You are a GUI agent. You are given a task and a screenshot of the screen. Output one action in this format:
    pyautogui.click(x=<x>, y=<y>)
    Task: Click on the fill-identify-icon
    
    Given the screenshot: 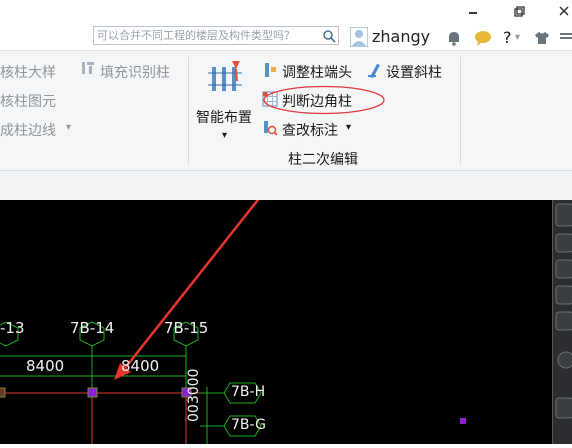 What is the action you would take?
    pyautogui.click(x=88, y=68)
    